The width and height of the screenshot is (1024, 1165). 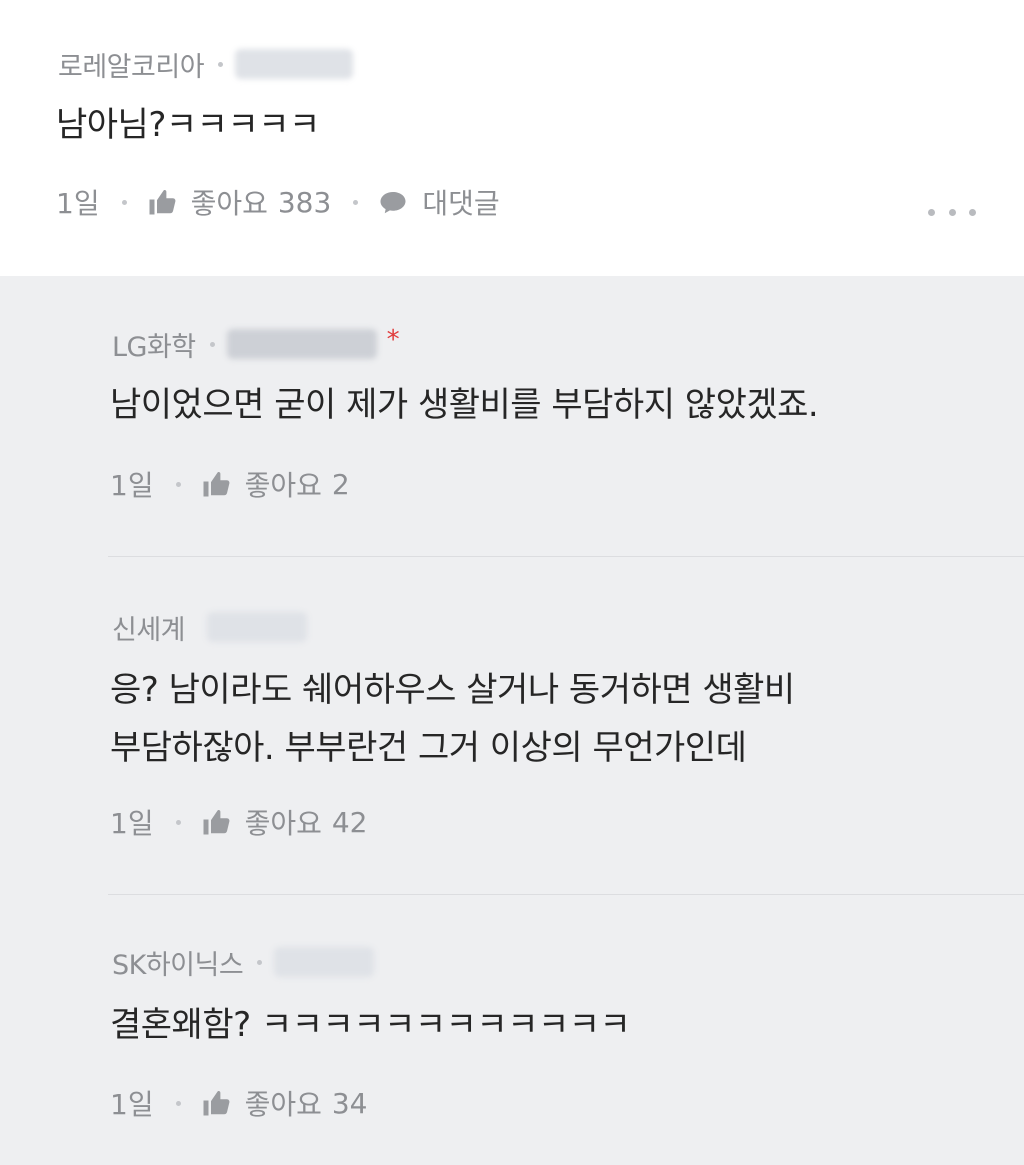 I want to click on author-name: LG화학, so click(x=154, y=344).